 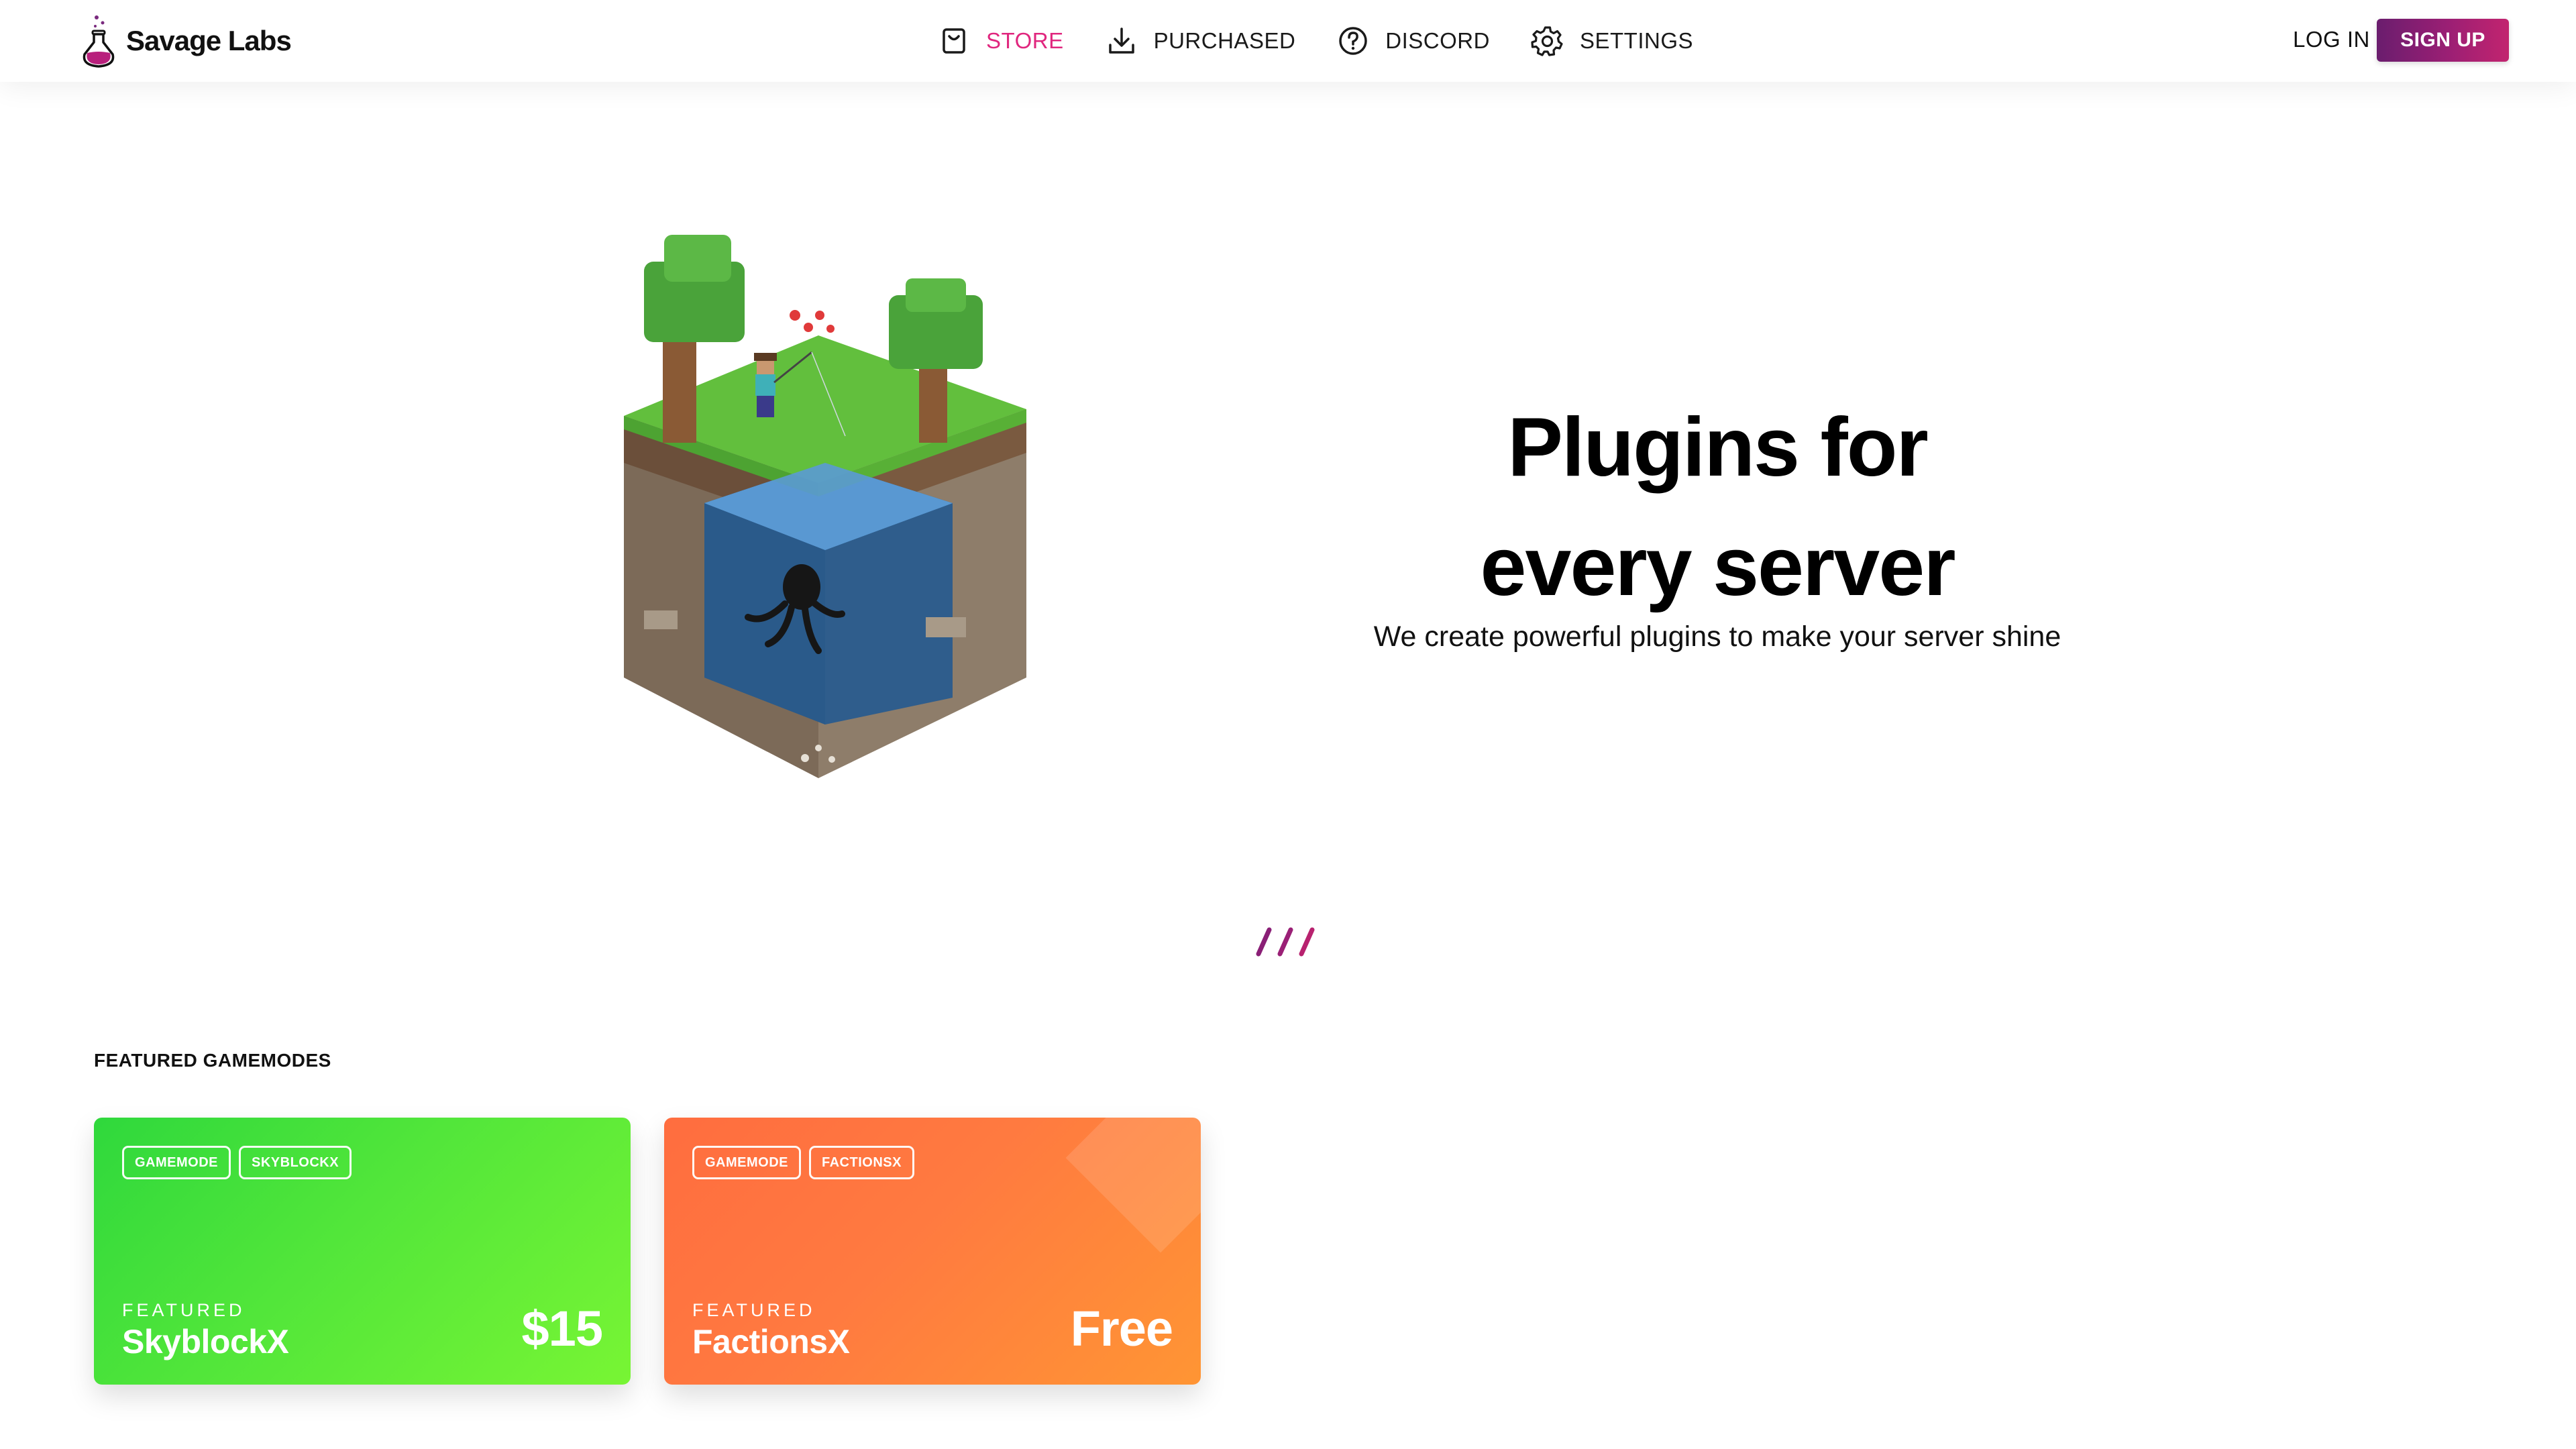 What do you see at coordinates (1121, 1328) in the screenshot?
I see `card-price: Free` at bounding box center [1121, 1328].